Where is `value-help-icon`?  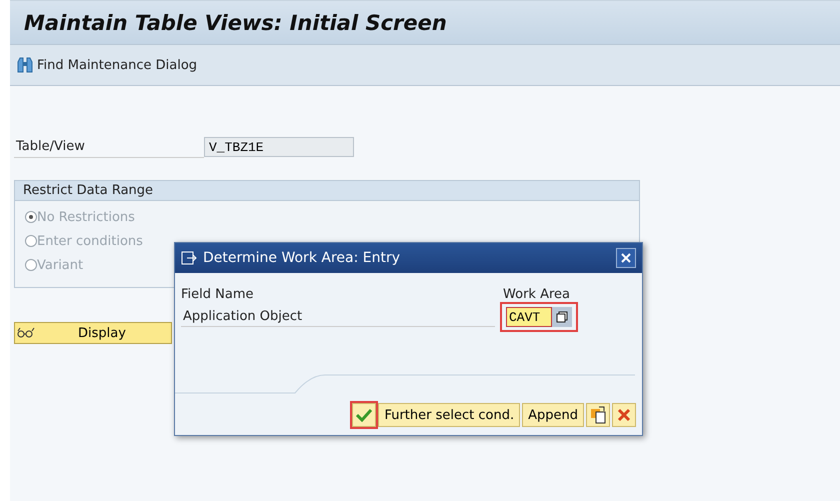 value-help-icon is located at coordinates (562, 317).